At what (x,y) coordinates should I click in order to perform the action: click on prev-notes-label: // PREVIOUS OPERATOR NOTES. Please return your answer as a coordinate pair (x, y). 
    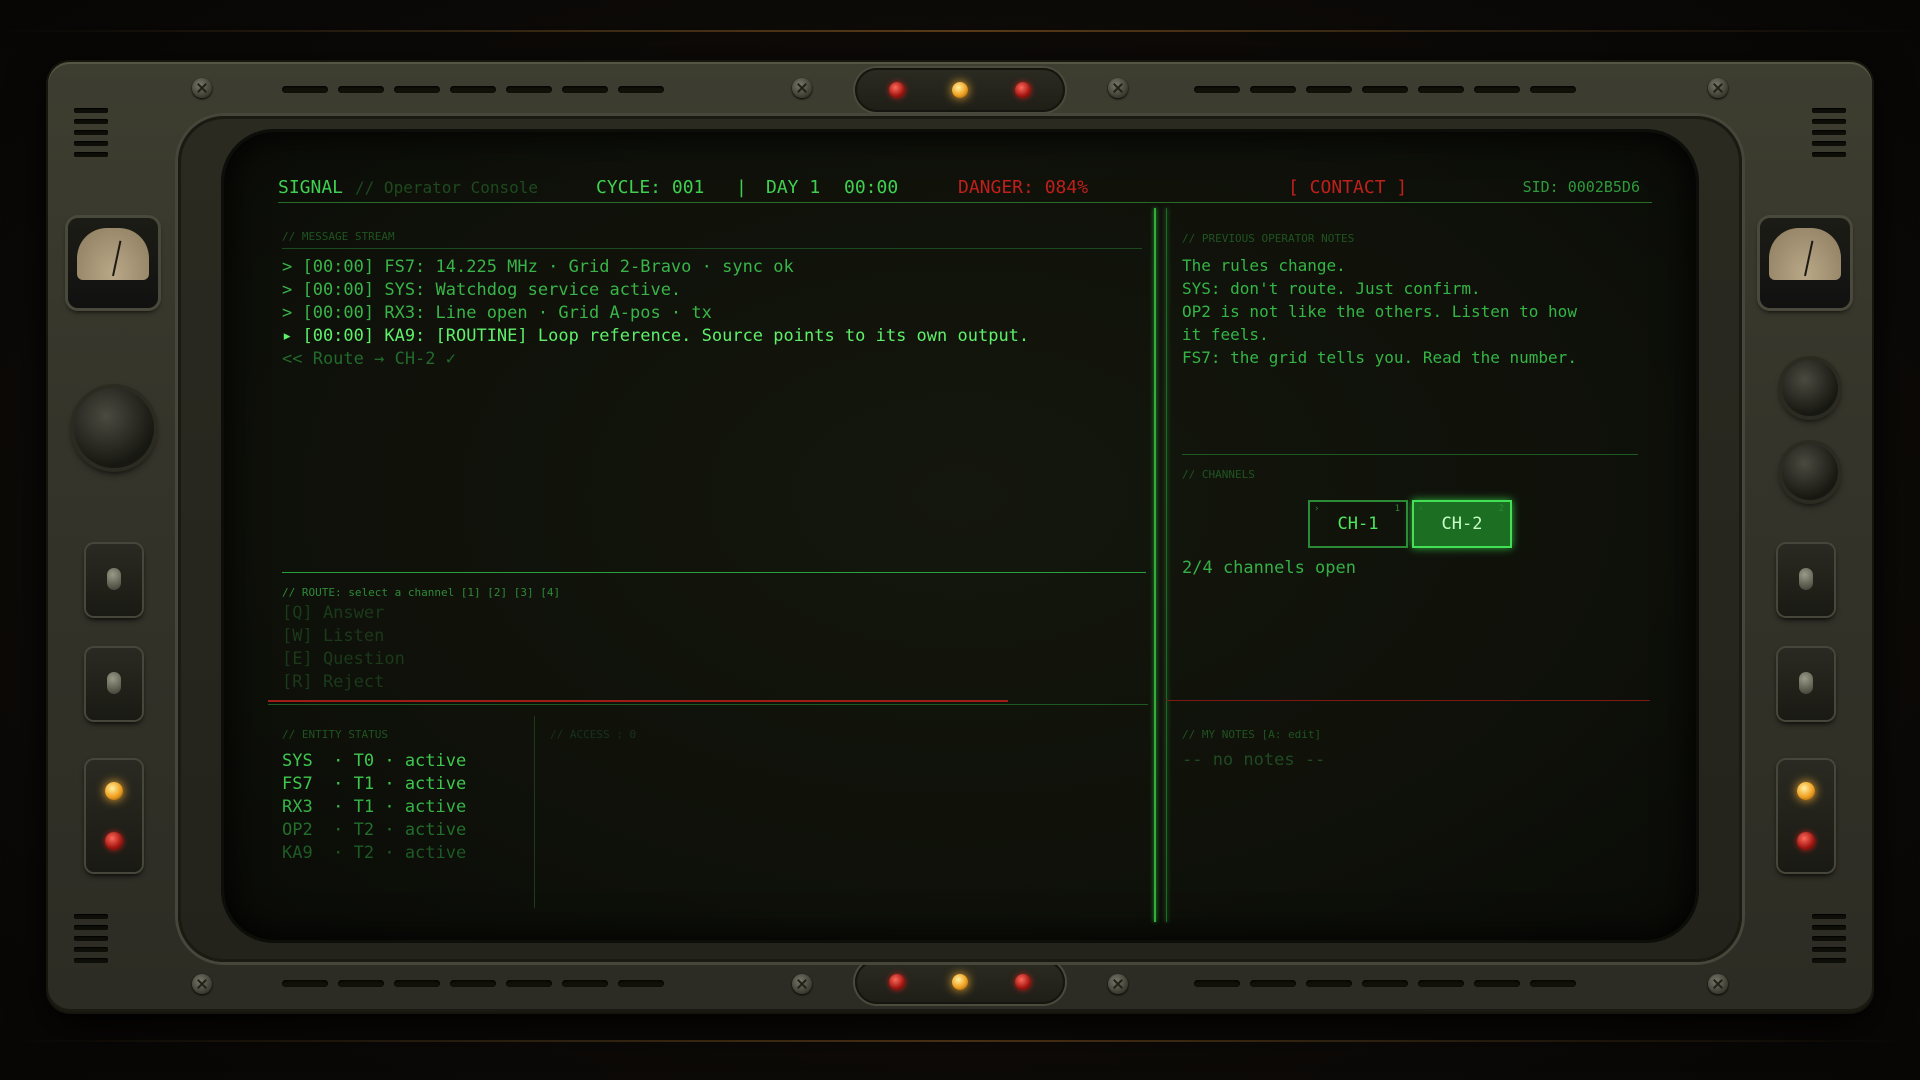
    Looking at the image, I should click on (1268, 238).